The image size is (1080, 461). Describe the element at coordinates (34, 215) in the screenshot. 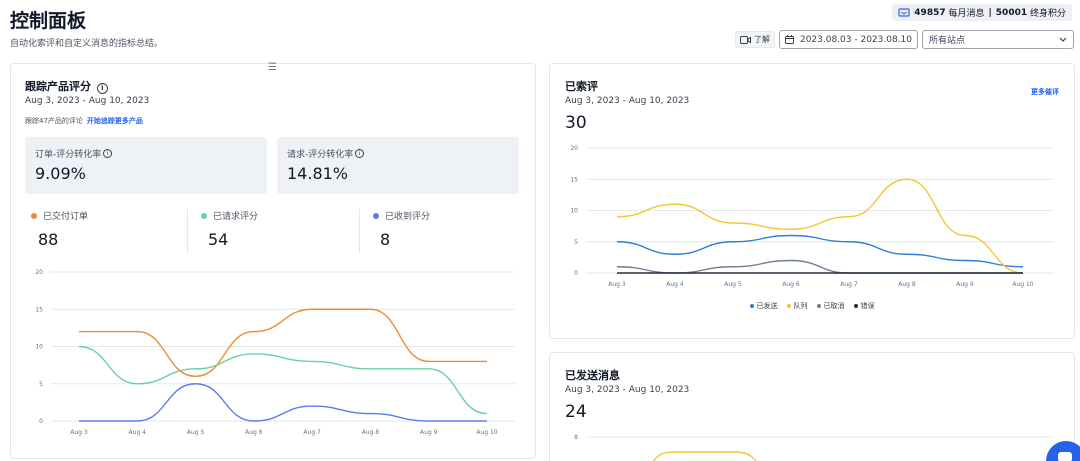

I see `orange-dot-icon` at that location.